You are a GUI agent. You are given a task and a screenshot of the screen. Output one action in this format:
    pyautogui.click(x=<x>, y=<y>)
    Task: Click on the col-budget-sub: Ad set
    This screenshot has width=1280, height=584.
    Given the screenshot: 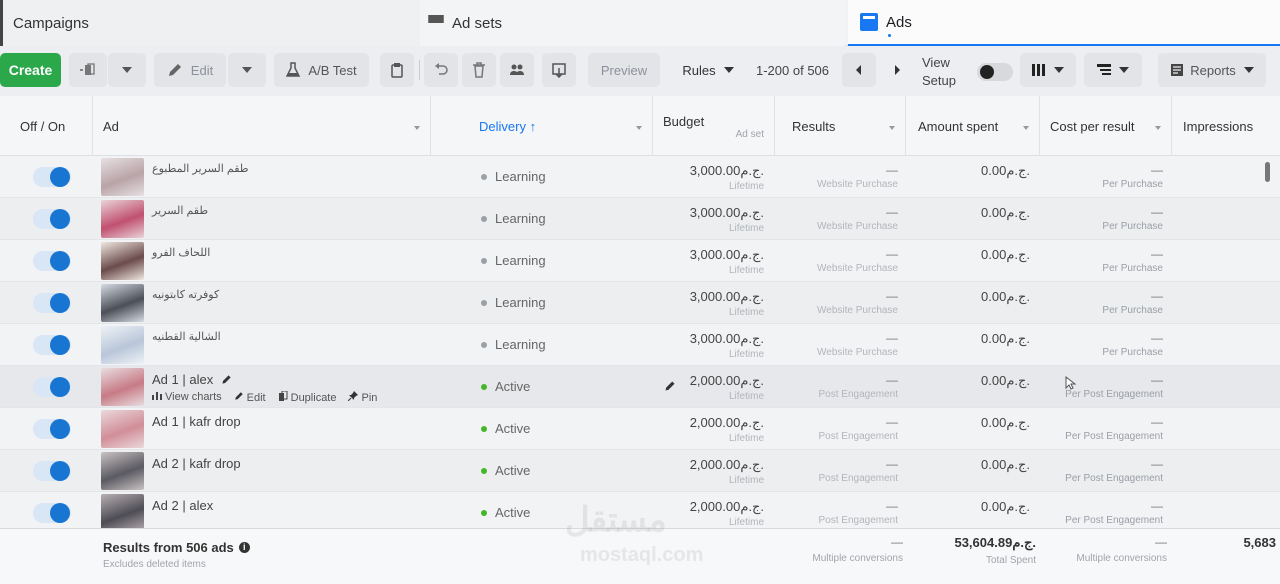 What is the action you would take?
    pyautogui.click(x=749, y=134)
    